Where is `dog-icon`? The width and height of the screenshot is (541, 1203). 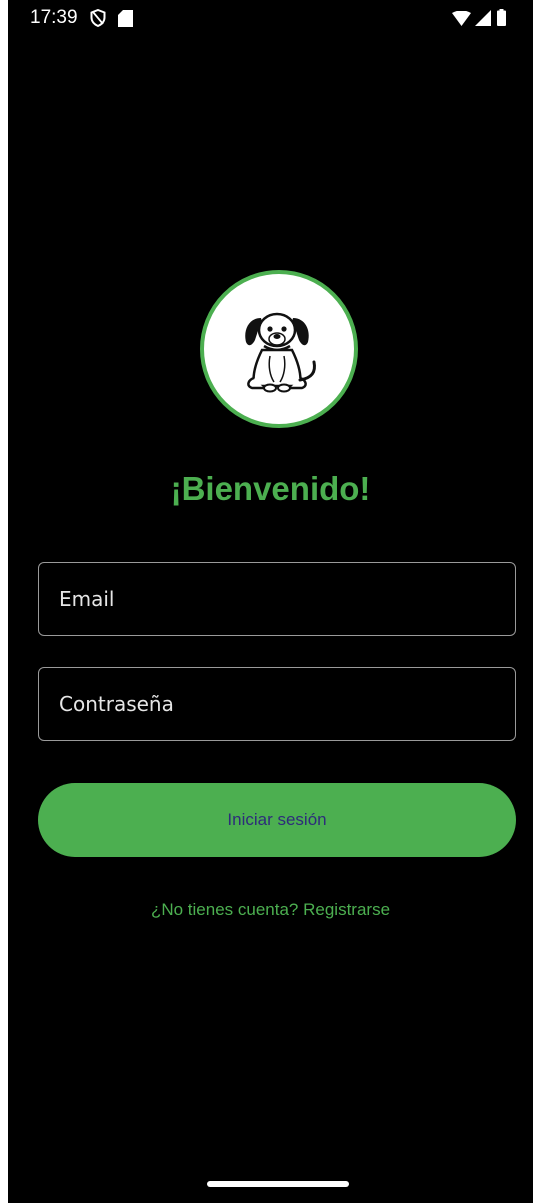 dog-icon is located at coordinates (280, 352).